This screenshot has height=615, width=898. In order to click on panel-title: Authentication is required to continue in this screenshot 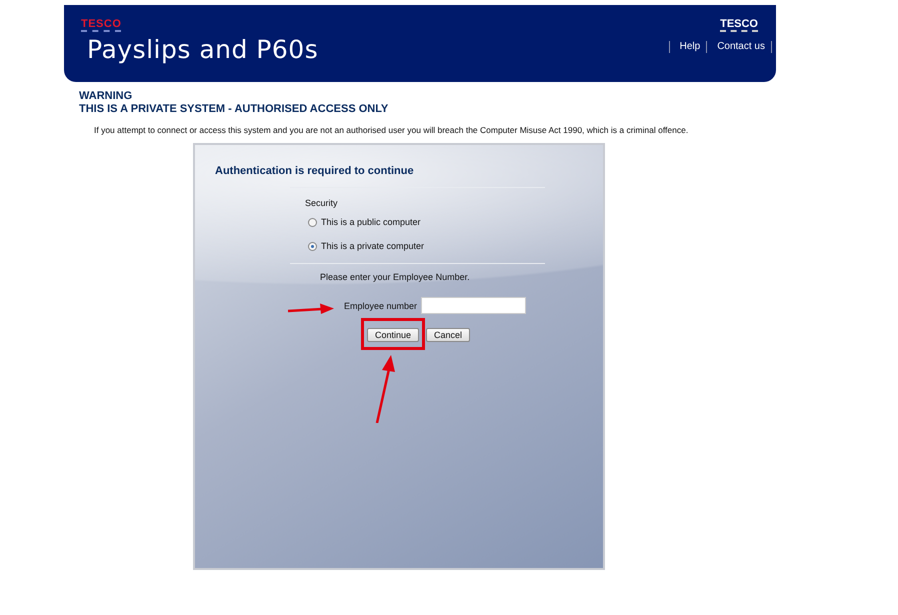, I will do `click(315, 171)`.